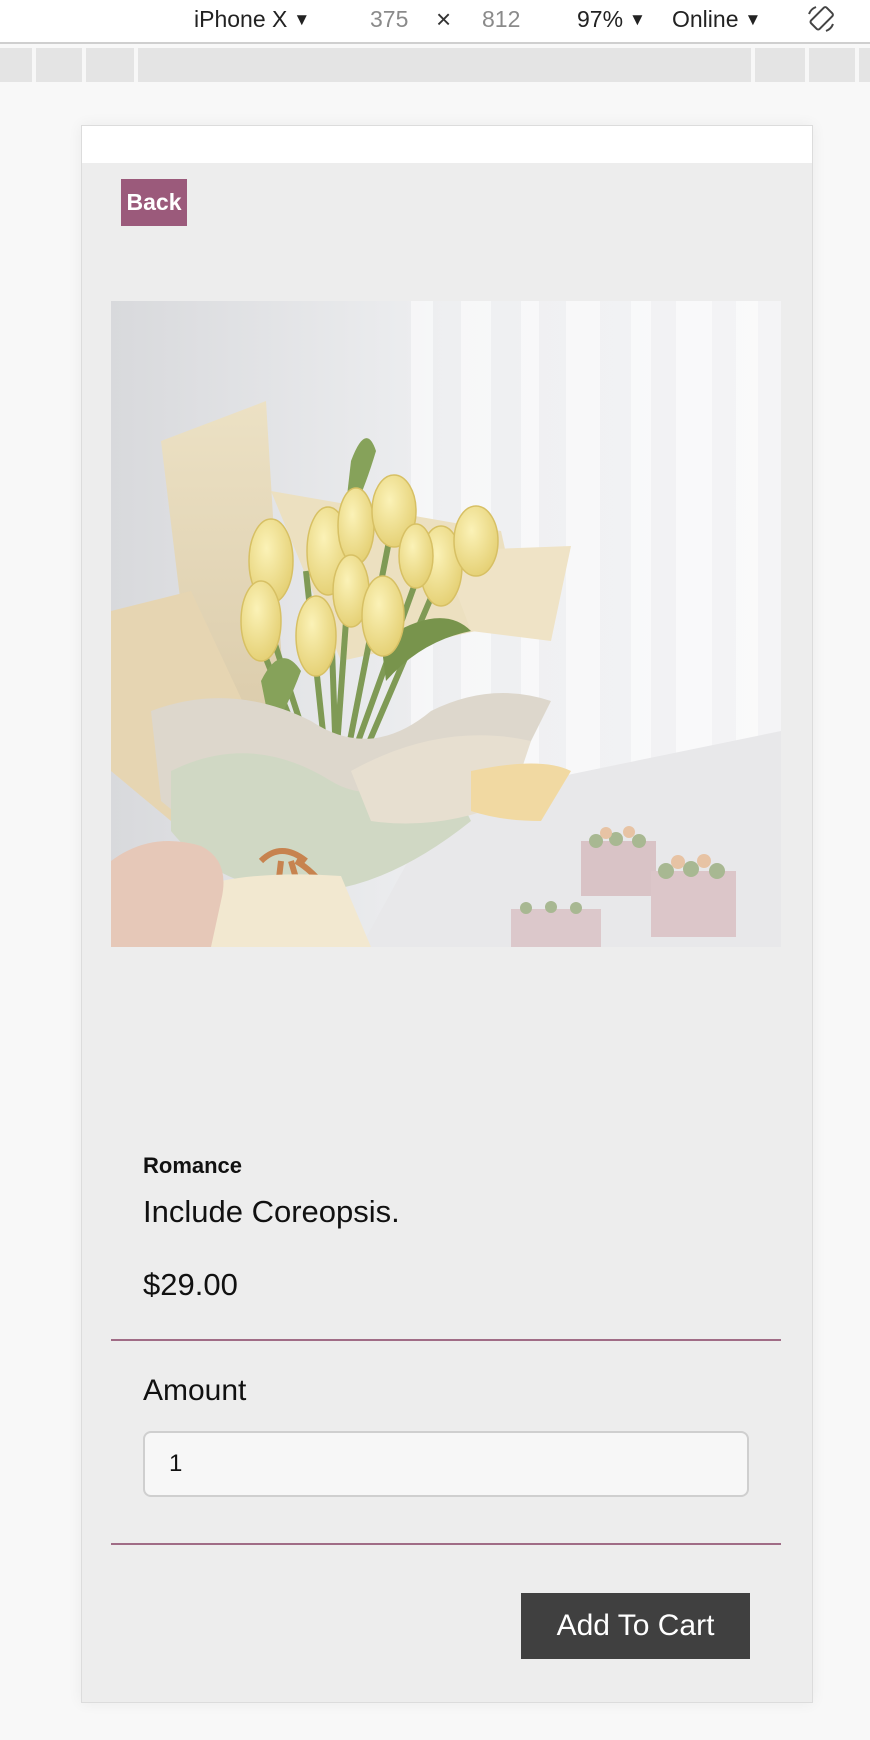 This screenshot has width=870, height=1740. I want to click on viewport-height-field: 812, so click(501, 19).